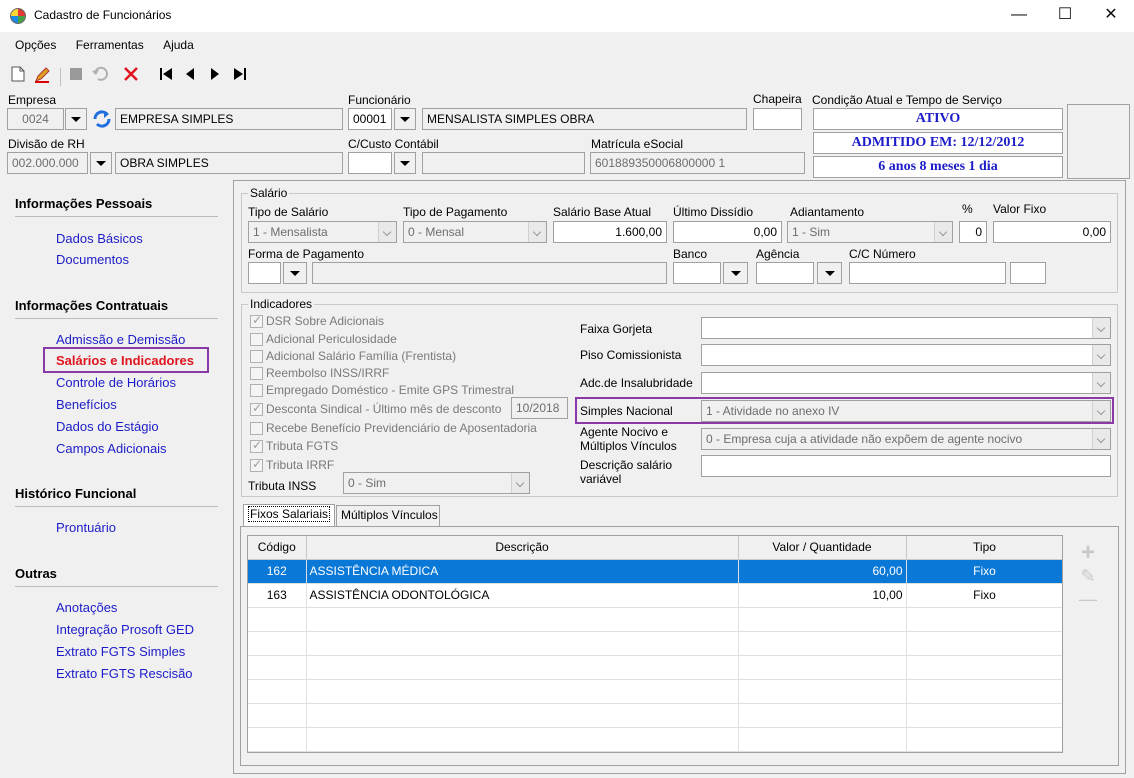  I want to click on sidebar-item-beneficios: Benefícios, so click(86, 404).